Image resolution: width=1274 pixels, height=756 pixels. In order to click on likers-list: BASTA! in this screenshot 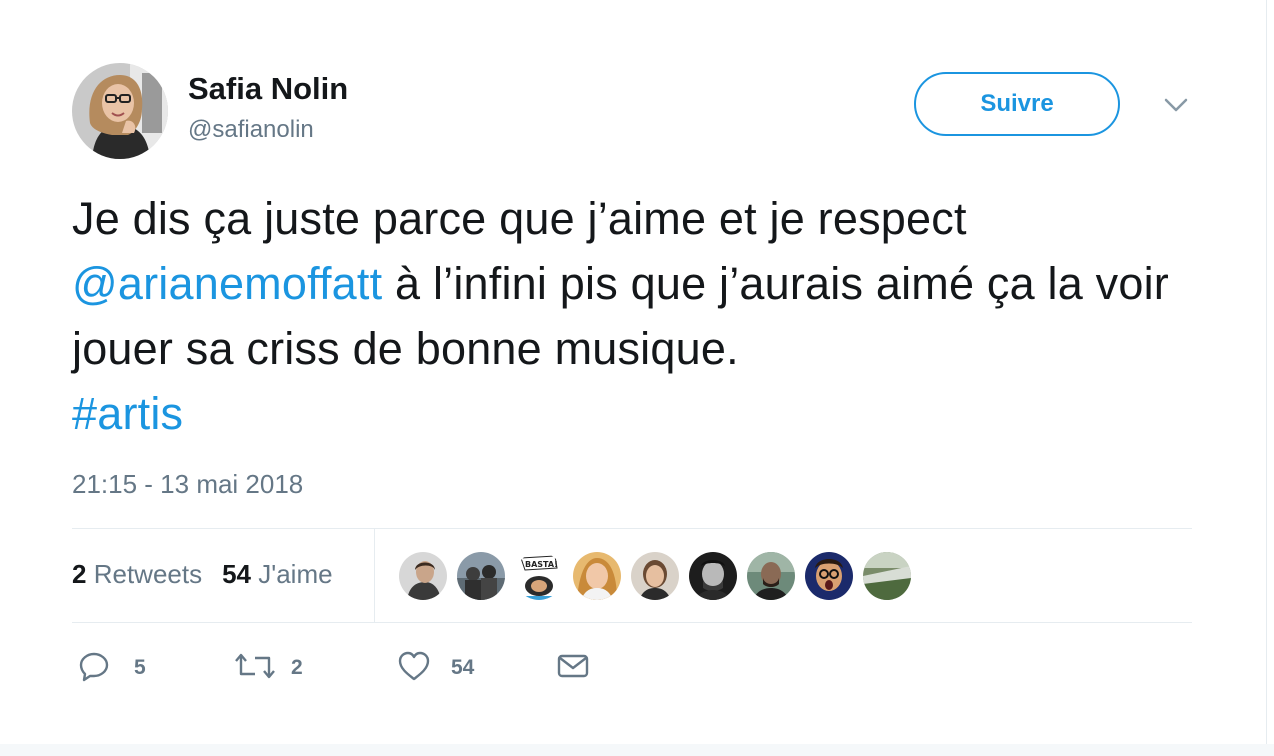, I will do `click(660, 576)`.